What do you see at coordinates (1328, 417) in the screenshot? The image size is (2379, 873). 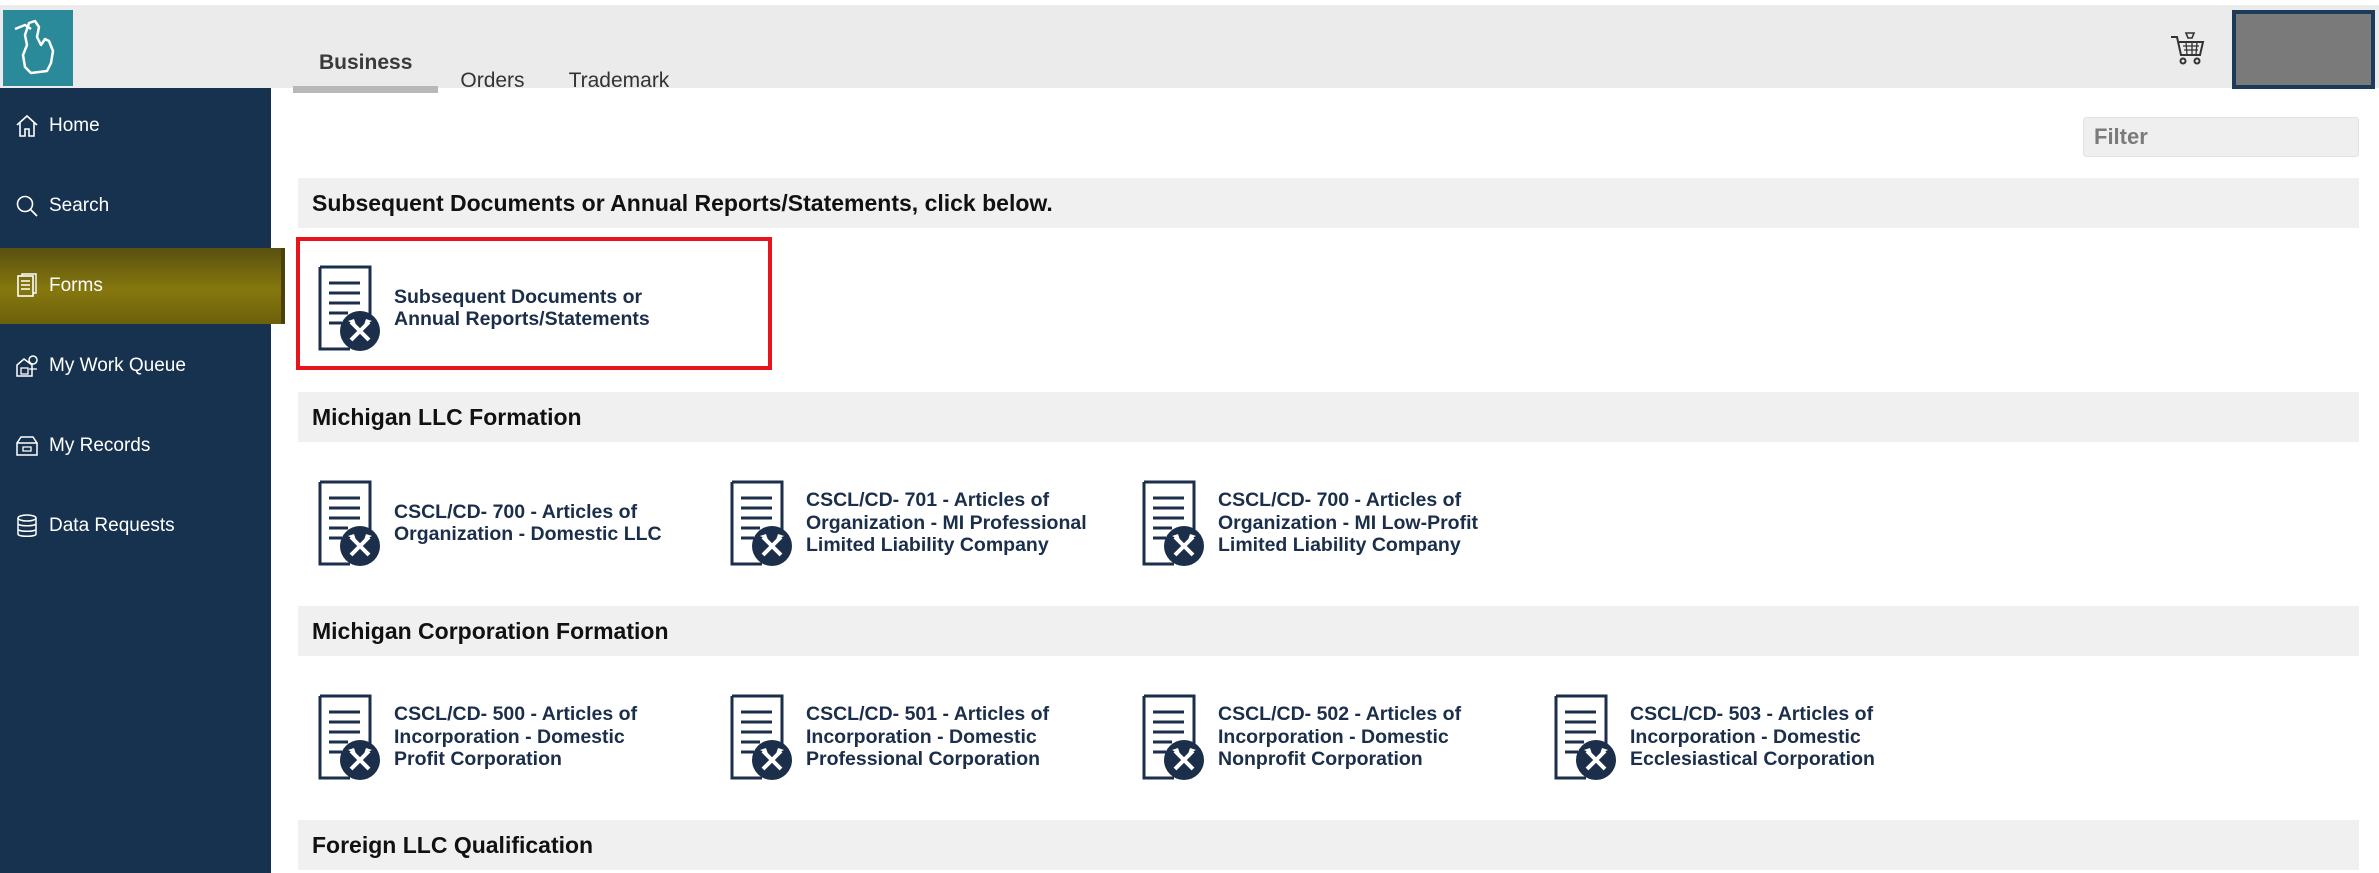 I see `section-header-michigan-llc-formation: Michigan LLC Formation` at bounding box center [1328, 417].